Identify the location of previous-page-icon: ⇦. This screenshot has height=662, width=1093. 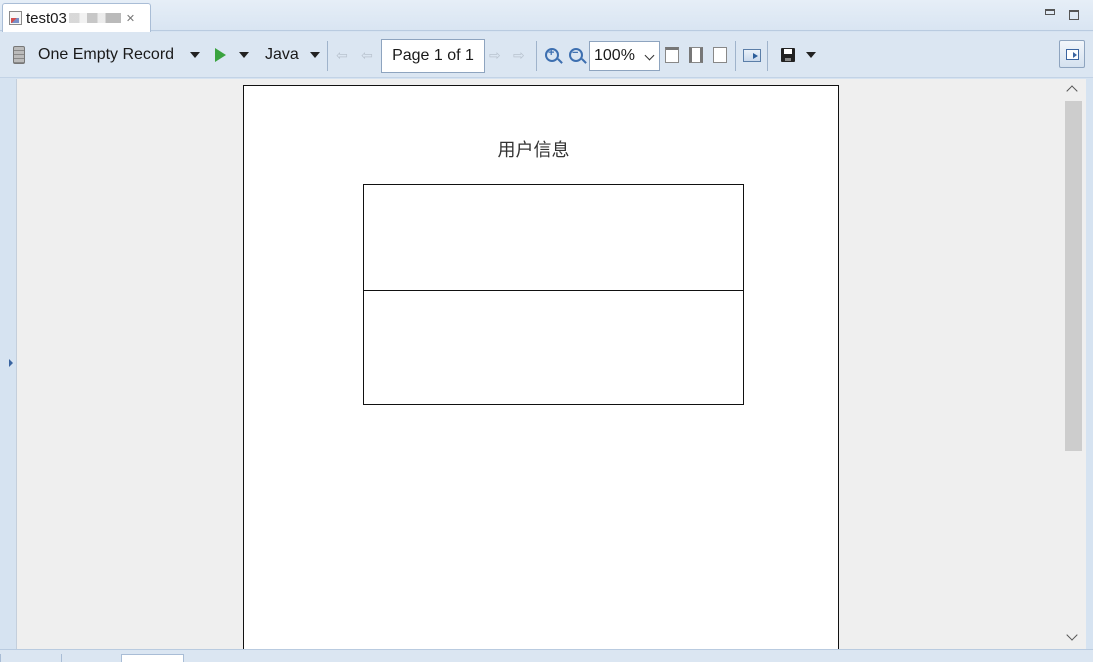
(367, 55).